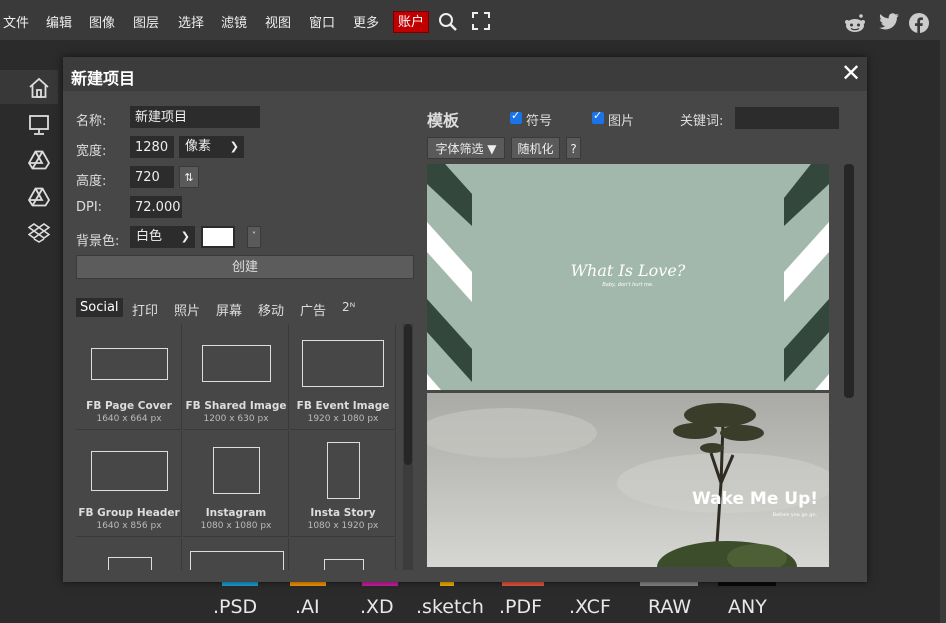  I want to click on template-title: What Is Love?, so click(628, 270).